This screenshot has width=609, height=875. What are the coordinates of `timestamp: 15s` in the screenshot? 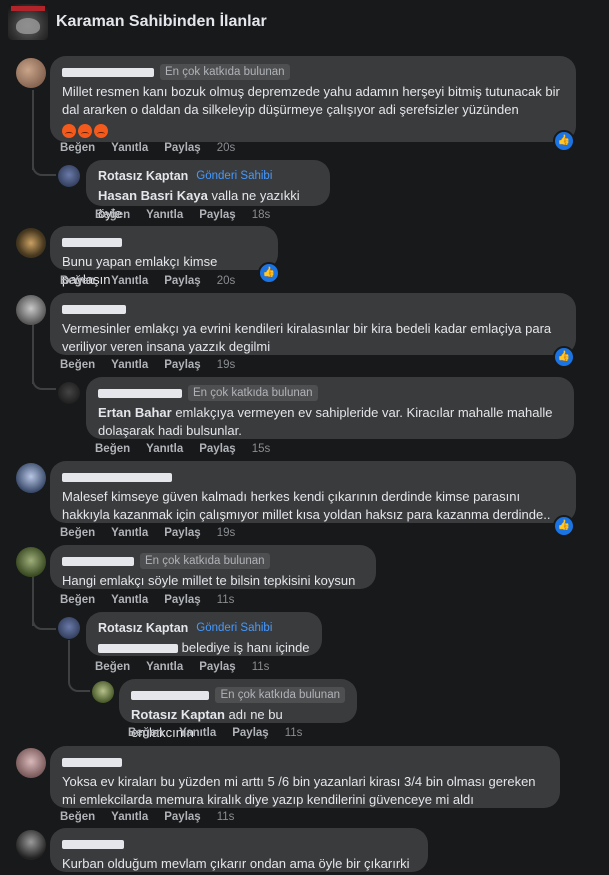 It's located at (261, 449).